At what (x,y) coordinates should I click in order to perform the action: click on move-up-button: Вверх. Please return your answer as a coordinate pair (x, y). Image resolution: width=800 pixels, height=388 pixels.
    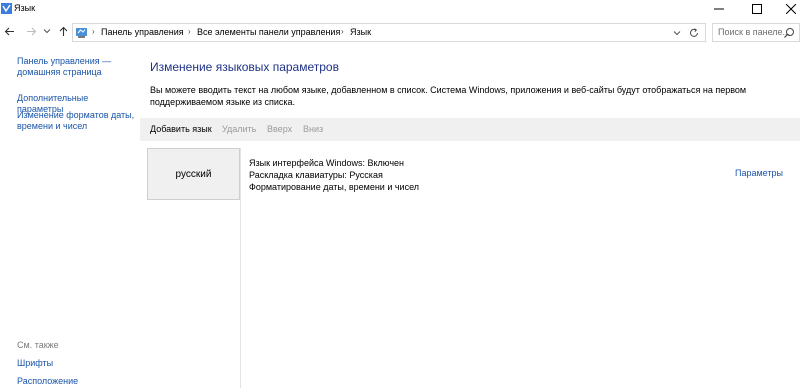
    Looking at the image, I should click on (279, 129).